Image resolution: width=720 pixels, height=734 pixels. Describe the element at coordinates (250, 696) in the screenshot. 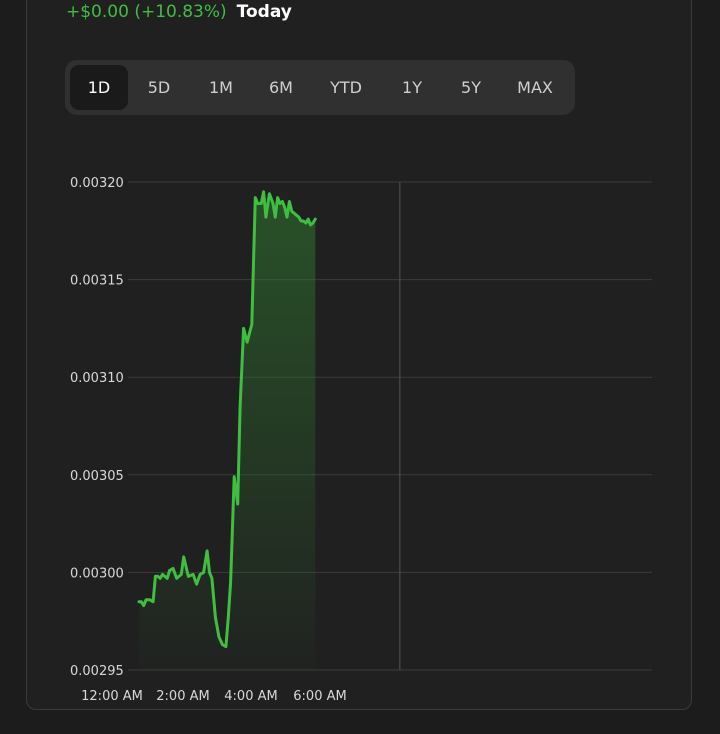

I see `x-tick-label: 4:00 AM` at that location.